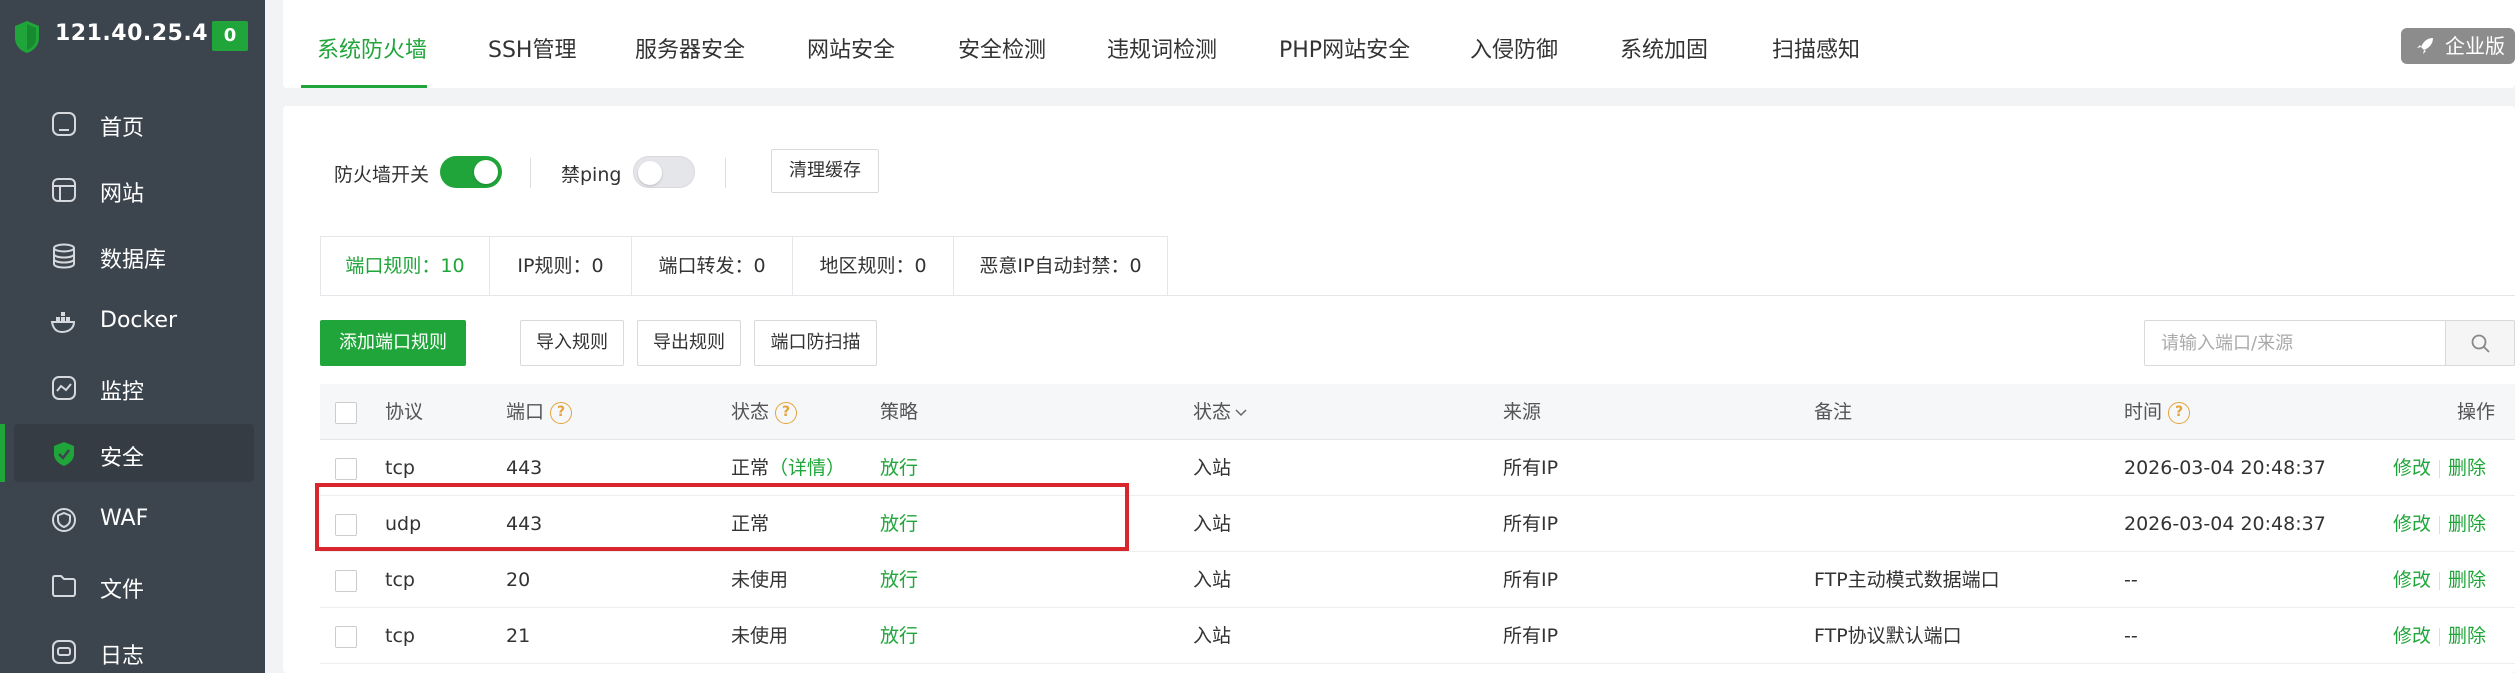 The image size is (2515, 673). I want to click on sidebar-item-label: WAF, so click(124, 518).